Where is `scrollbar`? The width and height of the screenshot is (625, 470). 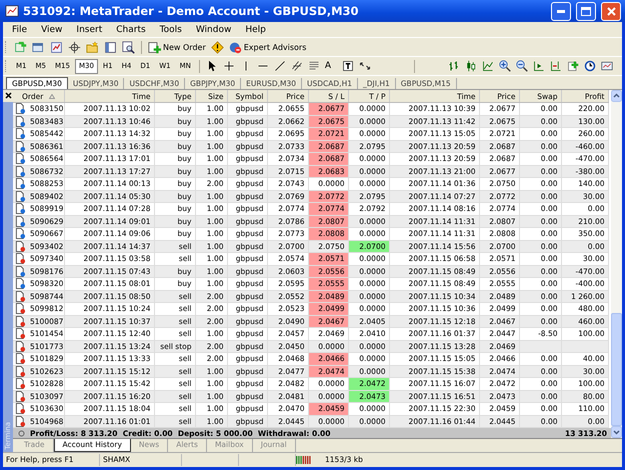 scrollbar is located at coordinates (616, 264).